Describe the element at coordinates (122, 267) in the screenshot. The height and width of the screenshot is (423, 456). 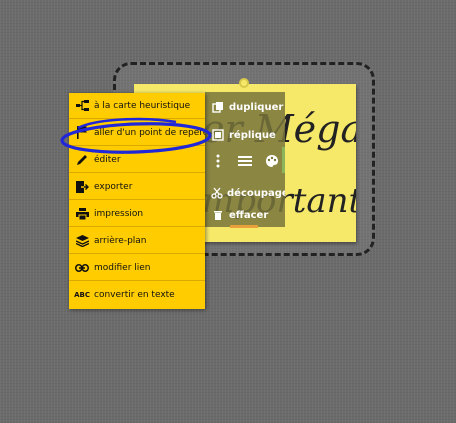
I see `menu-item-edit-link-label: modifier lien` at that location.